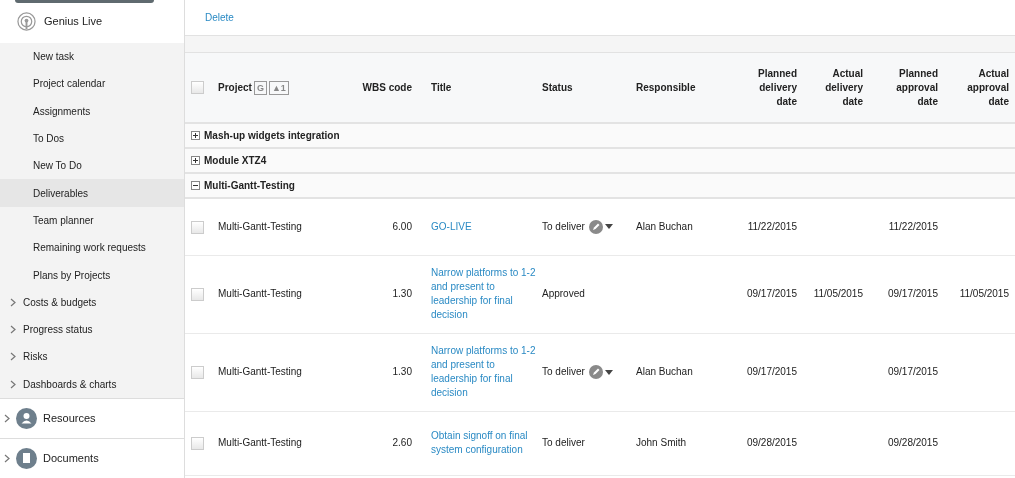  Describe the element at coordinates (92, 357) in the screenshot. I see `sidebar-section: Risks` at that location.